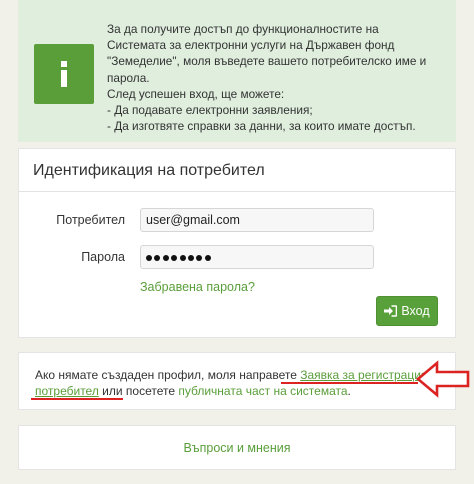 The width and height of the screenshot is (474, 484). What do you see at coordinates (196, 93) in the screenshot?
I see `info-line: След успешен вход, ще можете:` at bounding box center [196, 93].